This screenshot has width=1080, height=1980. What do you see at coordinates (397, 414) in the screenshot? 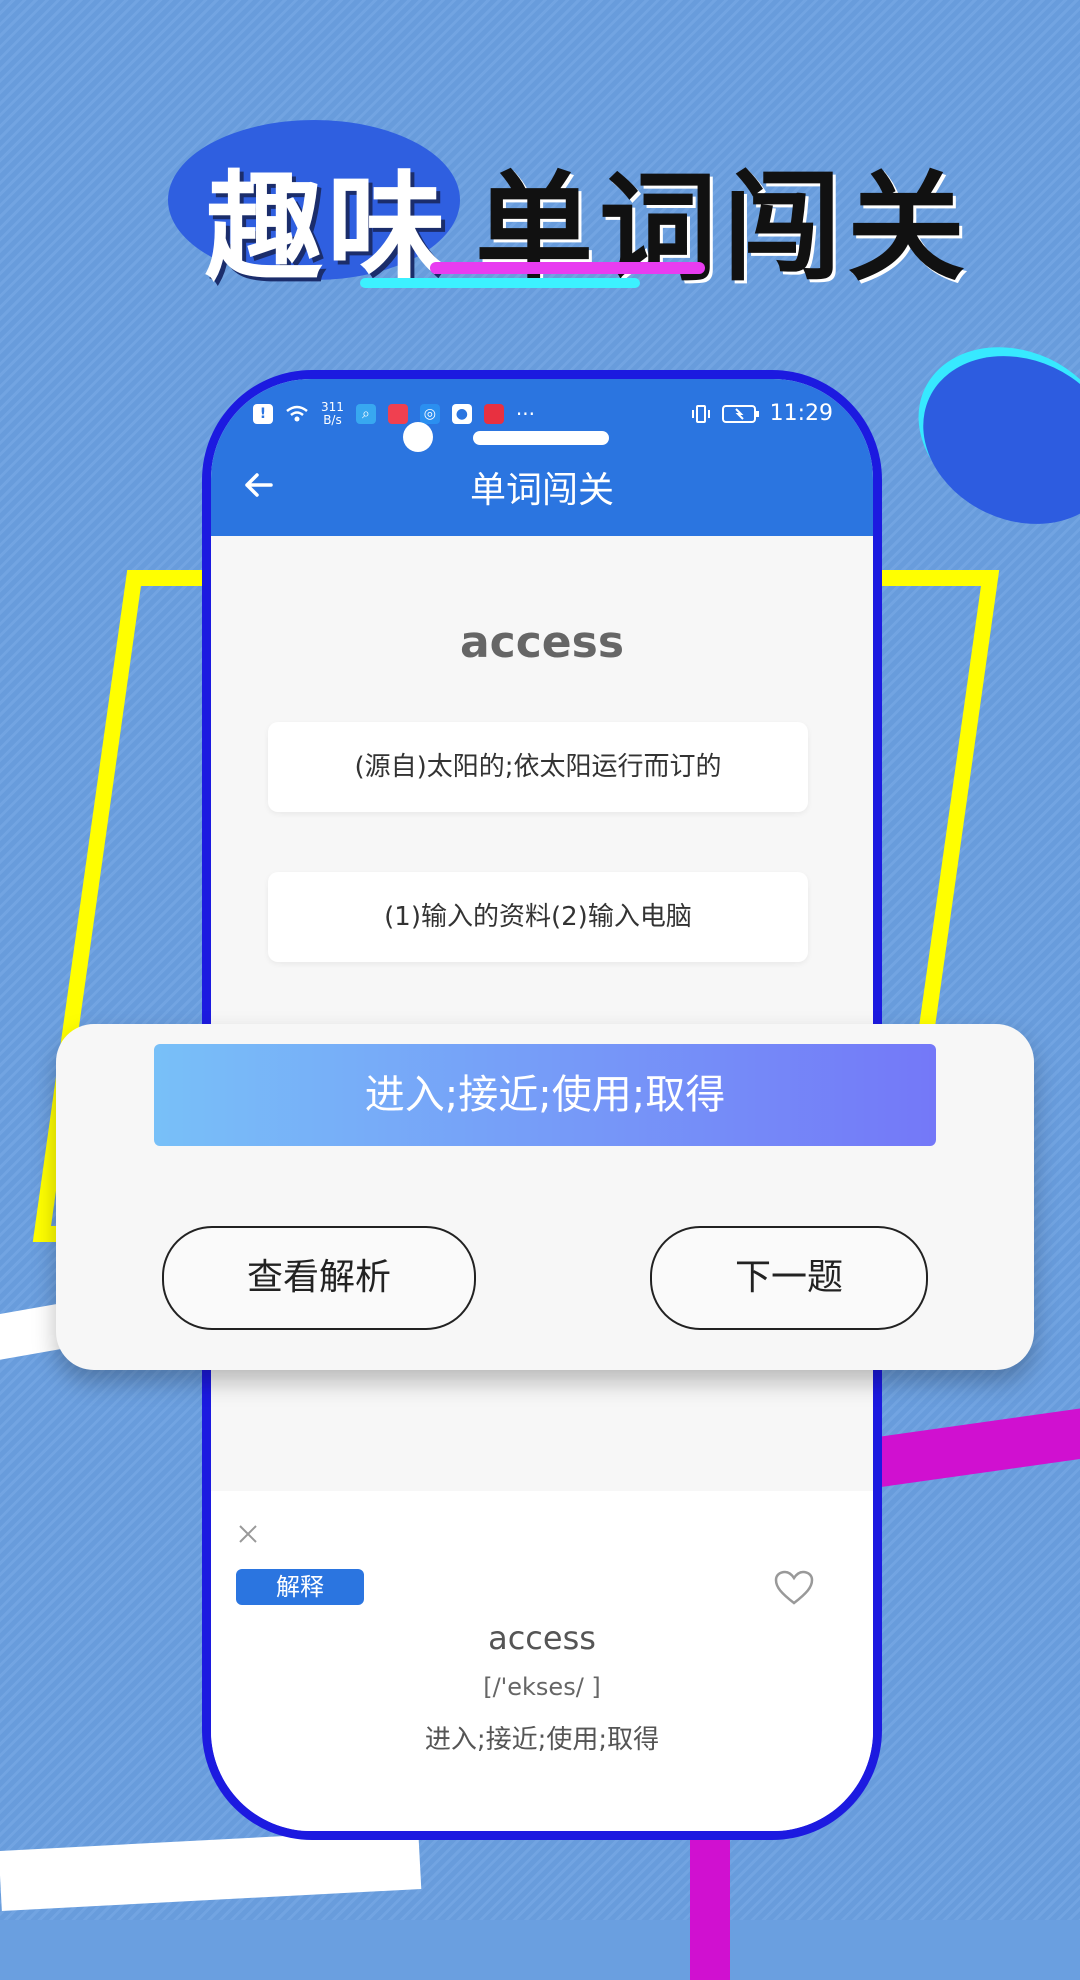
I see `huawei-app-icon` at bounding box center [397, 414].